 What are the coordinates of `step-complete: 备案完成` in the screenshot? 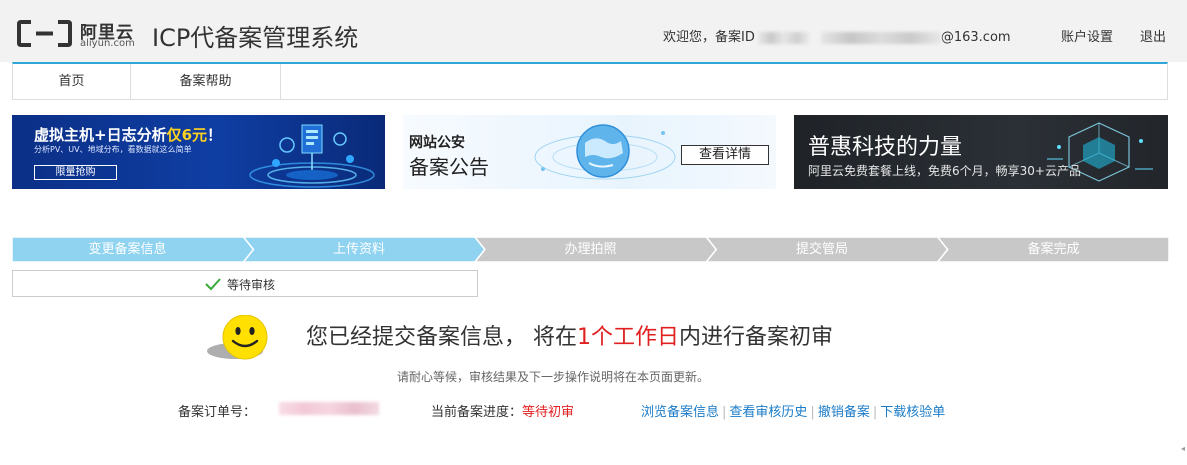 It's located at (1053, 249).